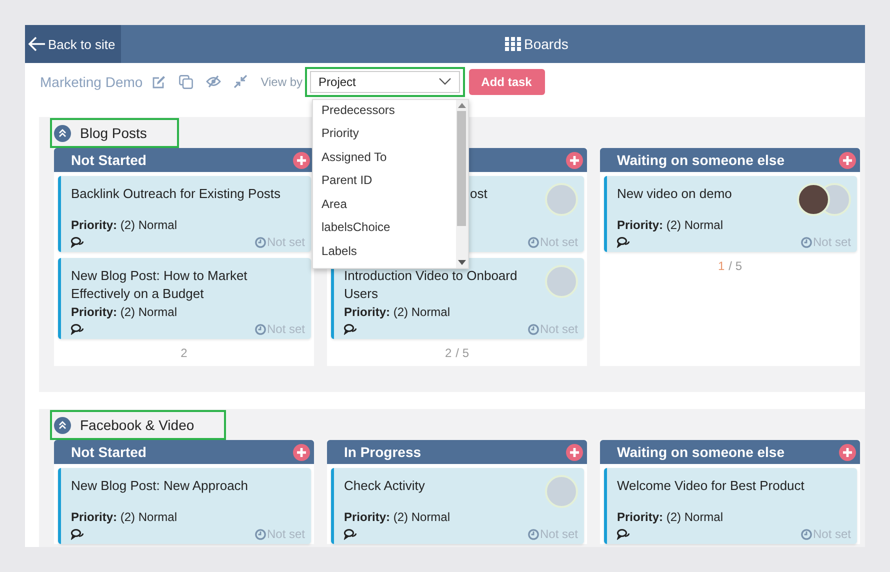 The image size is (890, 572). I want to click on card-title: Welcome Video for Best Product, so click(710, 486).